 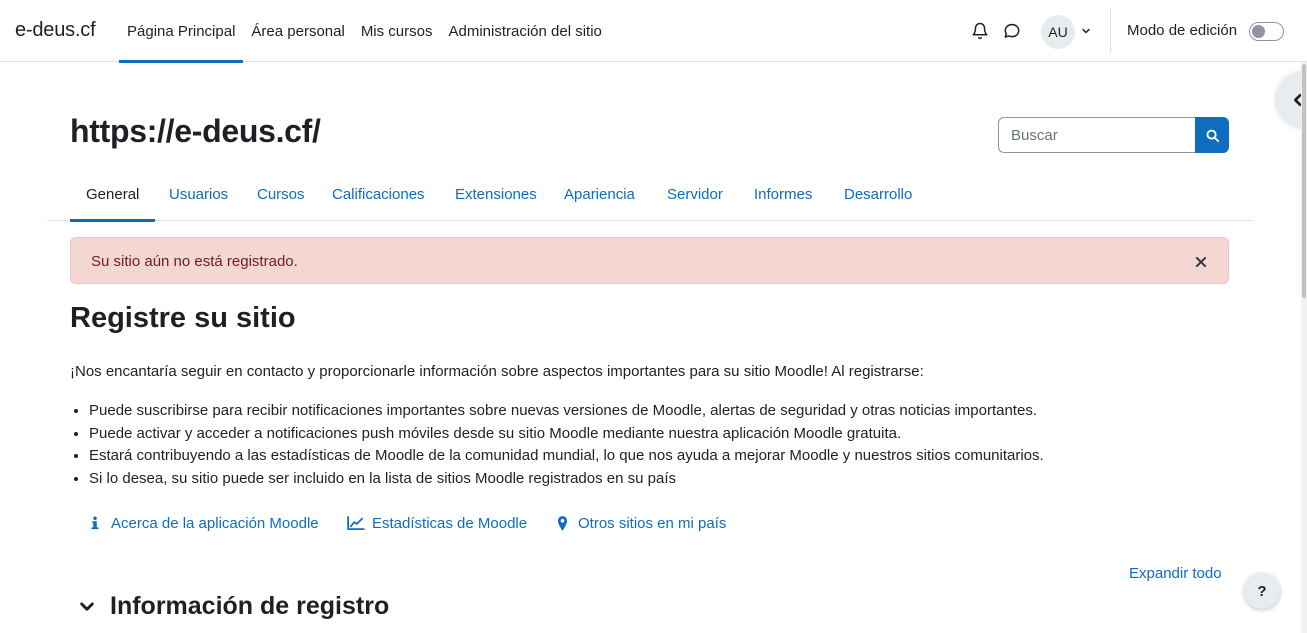 What do you see at coordinates (1182, 30) in the screenshot?
I see `edit-mode-label: Modo de edición` at bounding box center [1182, 30].